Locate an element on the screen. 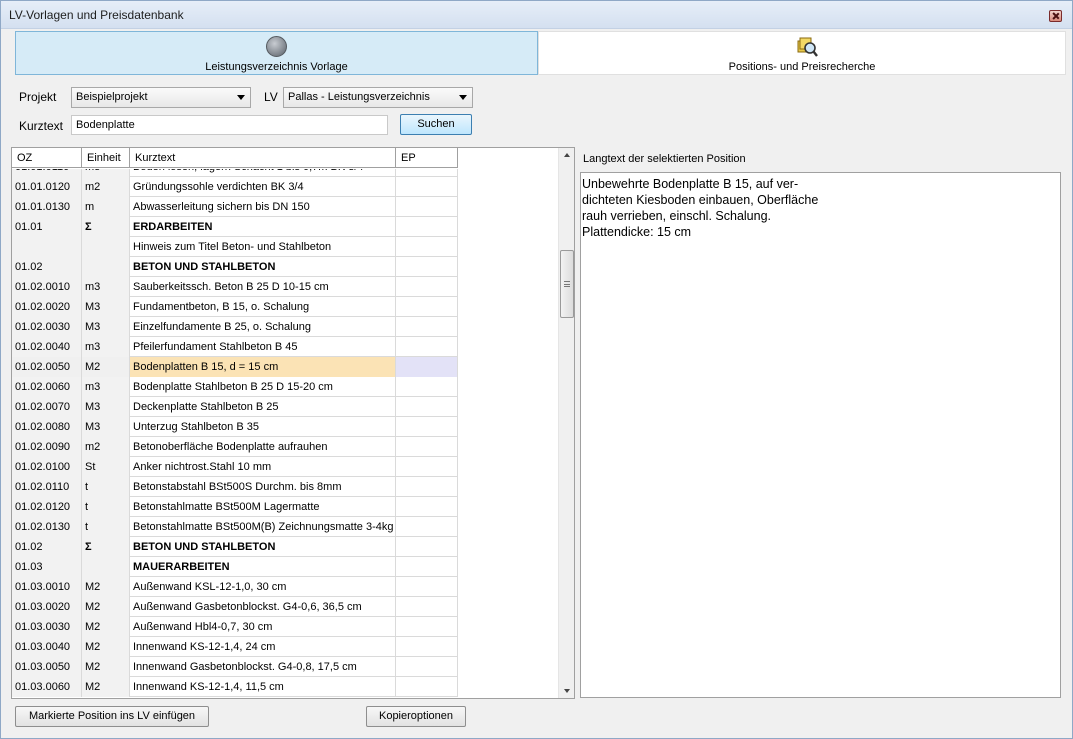 This screenshot has height=739, width=1073. search-button: Suchen is located at coordinates (436, 124).